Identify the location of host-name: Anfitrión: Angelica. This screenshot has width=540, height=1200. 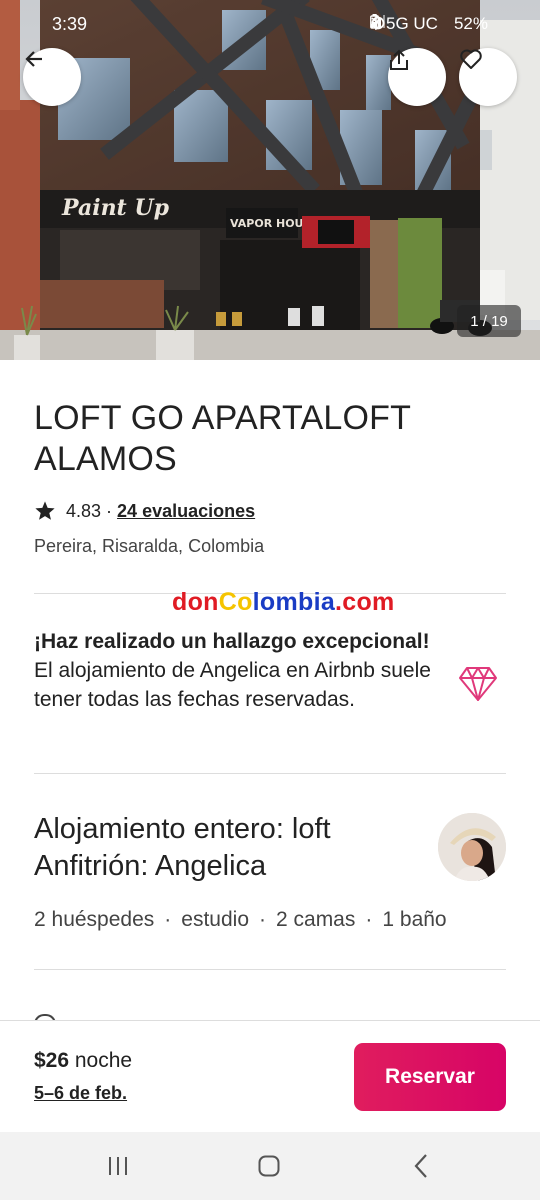
(150, 866).